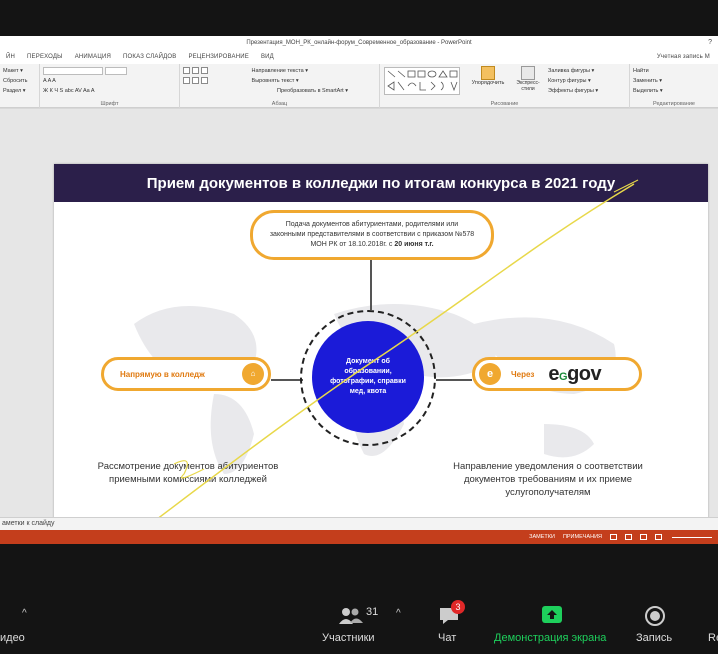 This screenshot has height=654, width=718. I want to click on ribbon-group-font: A A A Ж К Ч S abc AV Aa A Шрифт, so click(110, 86).